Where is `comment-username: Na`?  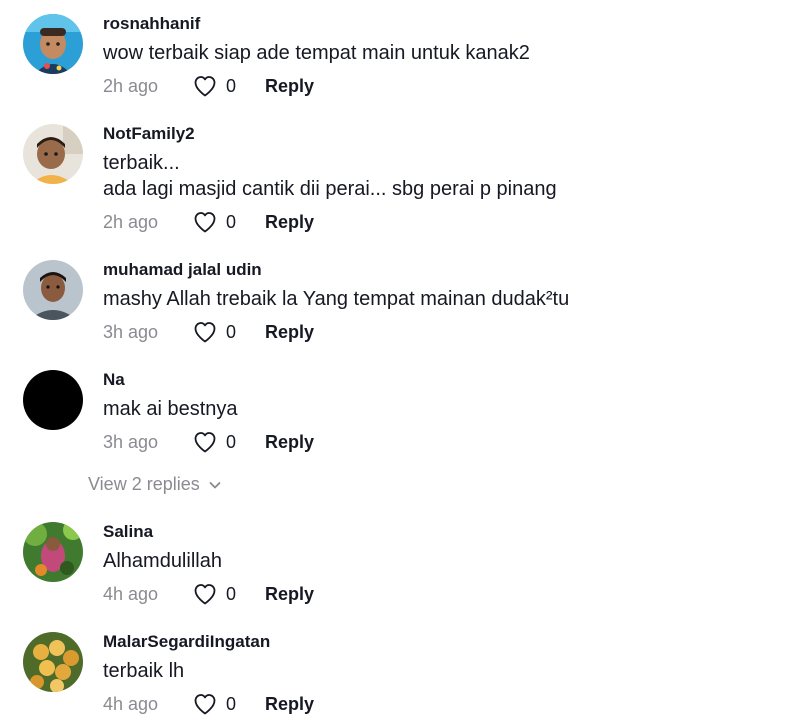
comment-username: Na is located at coordinates (114, 380).